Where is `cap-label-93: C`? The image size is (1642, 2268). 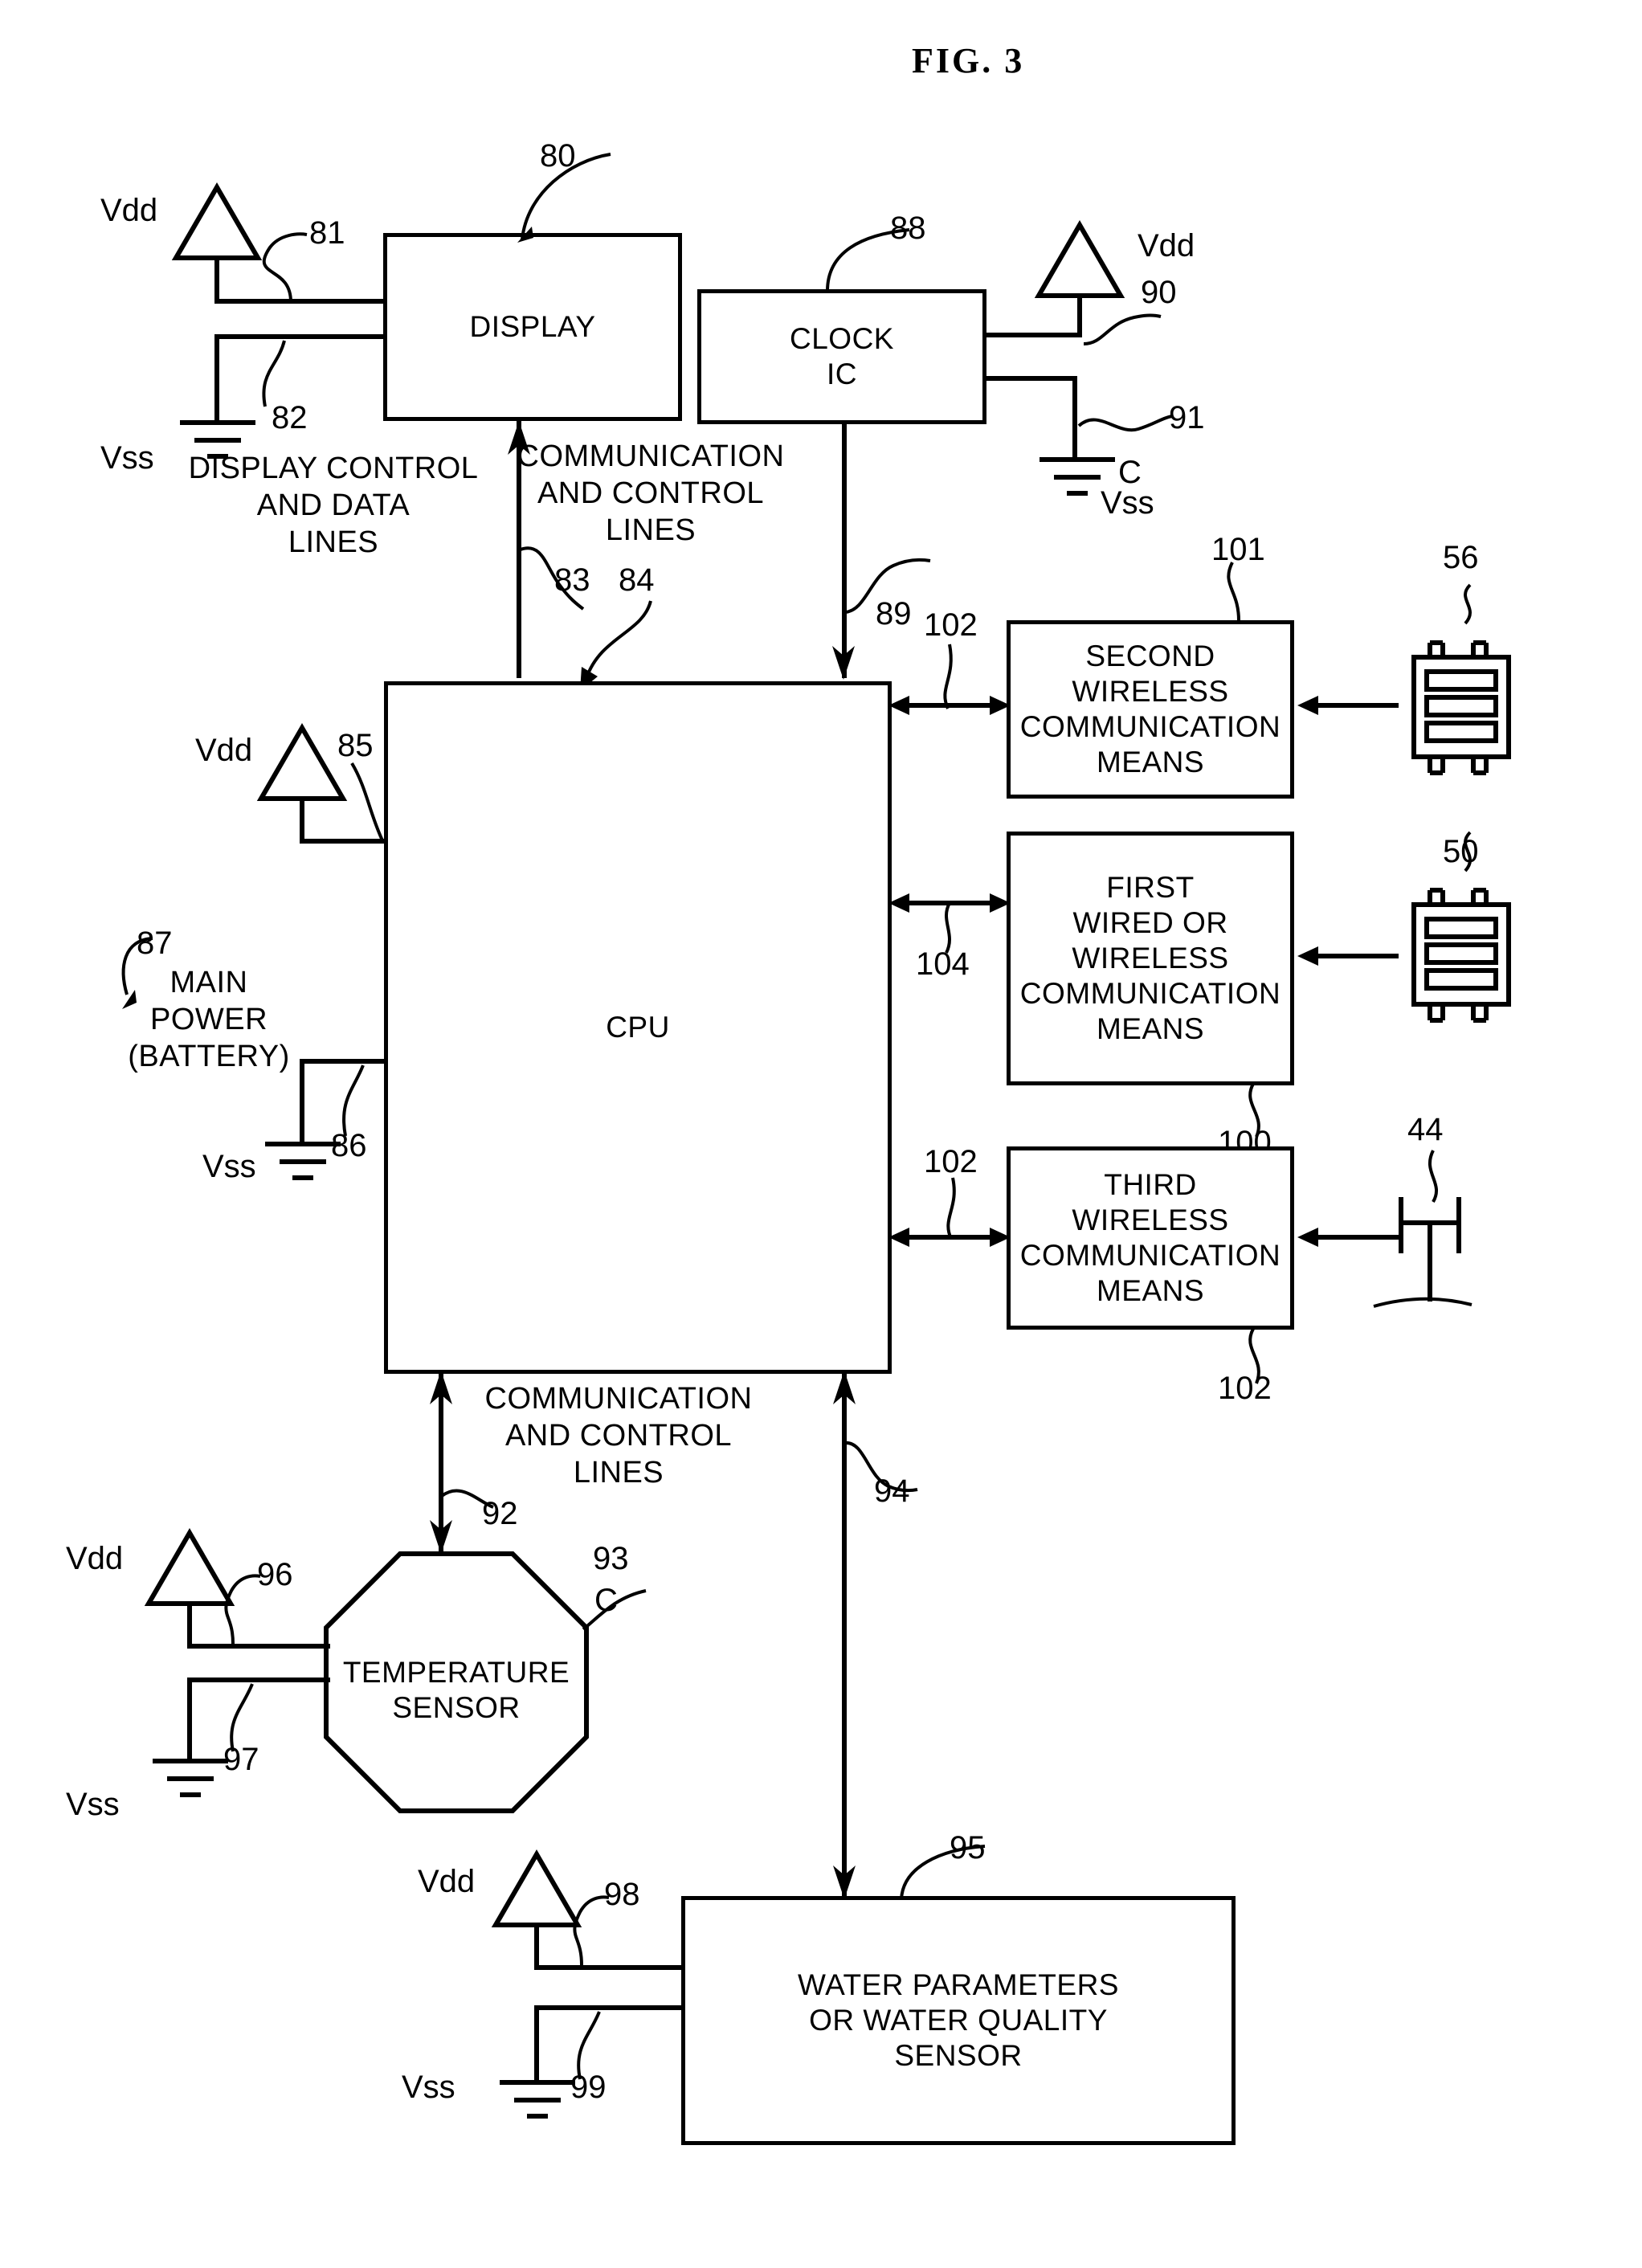 cap-label-93: C is located at coordinates (606, 1600).